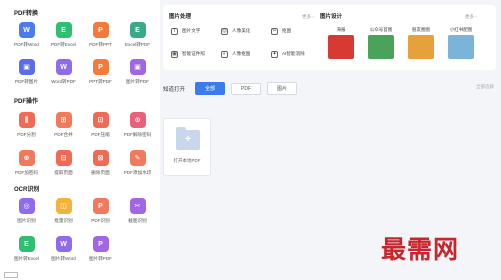  Describe the element at coordinates (100, 206) in the screenshot. I see `tools_ocr-2-icon: P` at that location.